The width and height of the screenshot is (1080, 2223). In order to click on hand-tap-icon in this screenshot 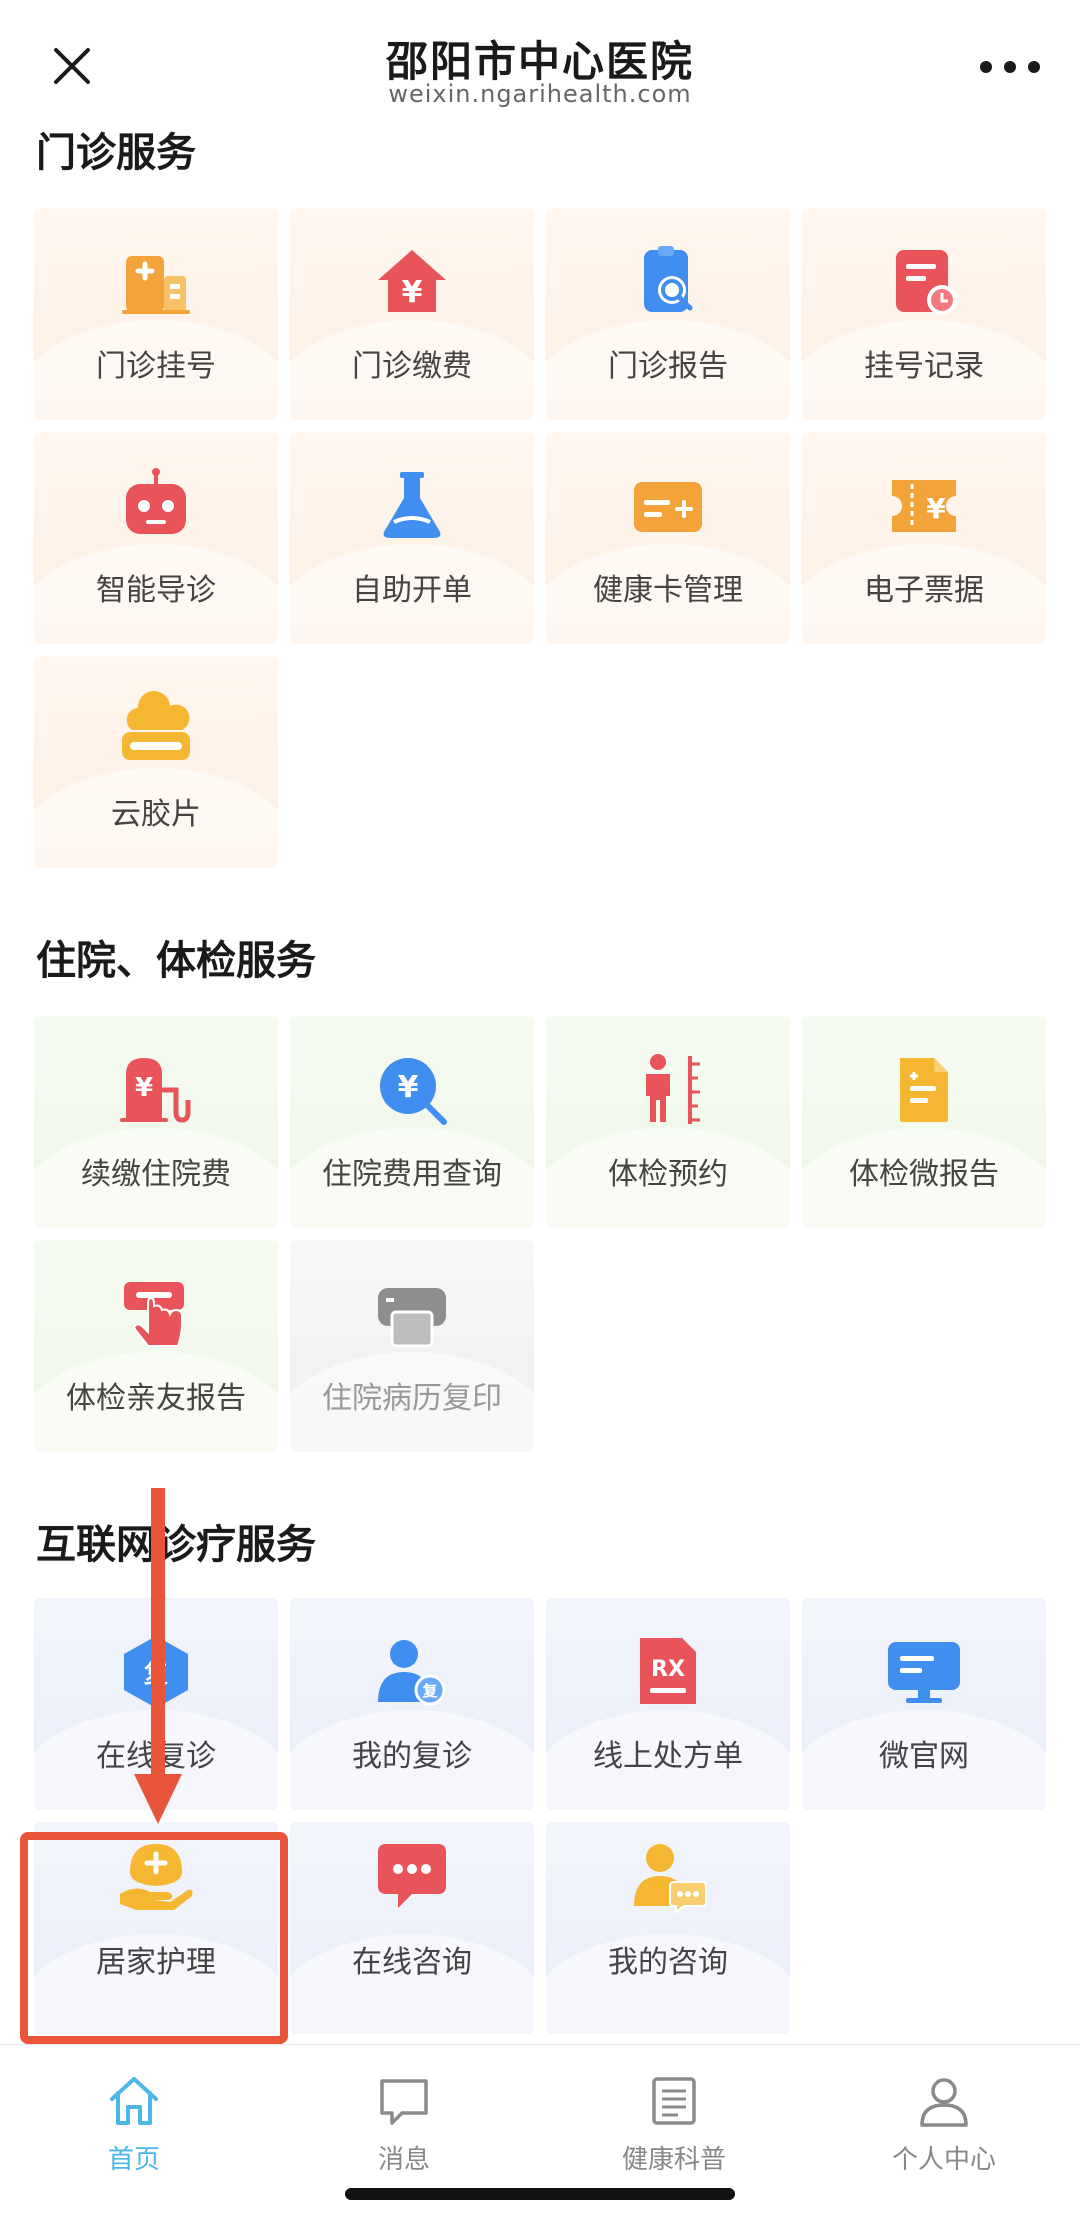, I will do `click(156, 1314)`.